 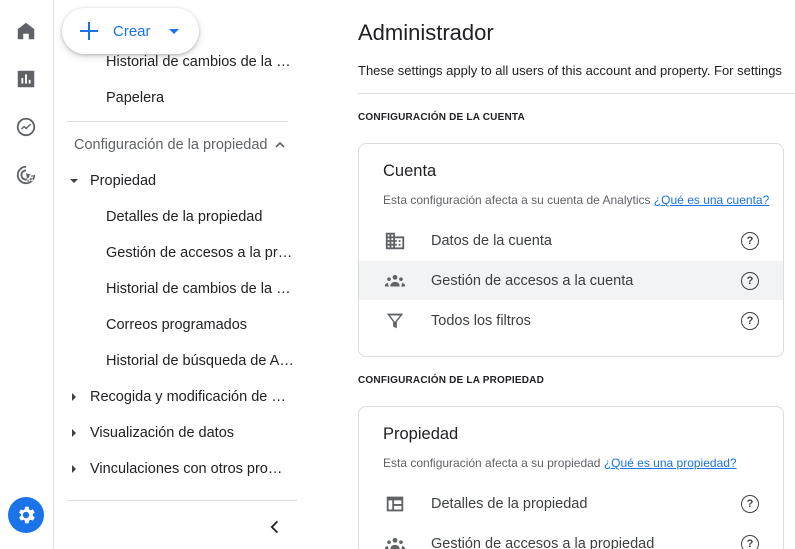 I want to click on filter-icon, so click(x=395, y=321).